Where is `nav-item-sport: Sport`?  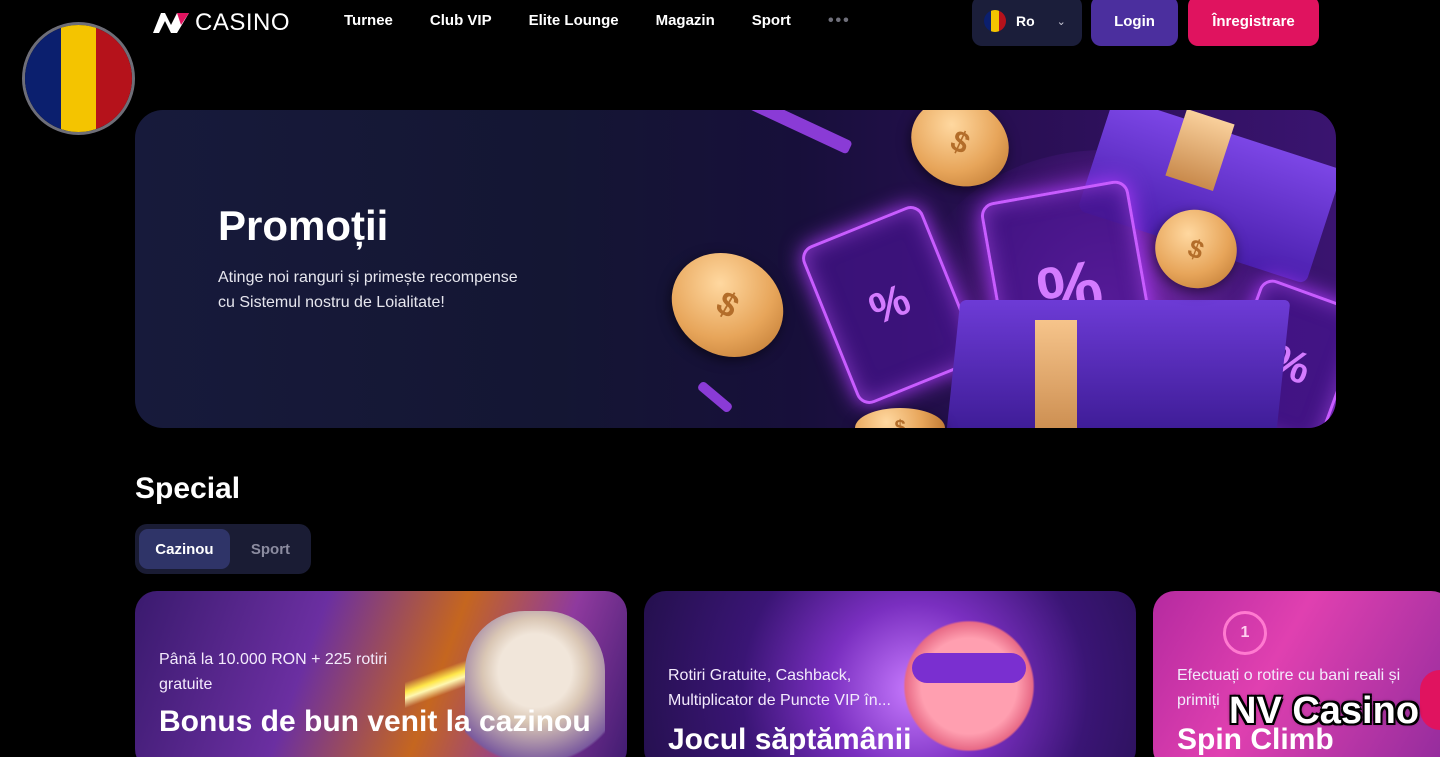
nav-item-sport: Sport is located at coordinates (771, 21).